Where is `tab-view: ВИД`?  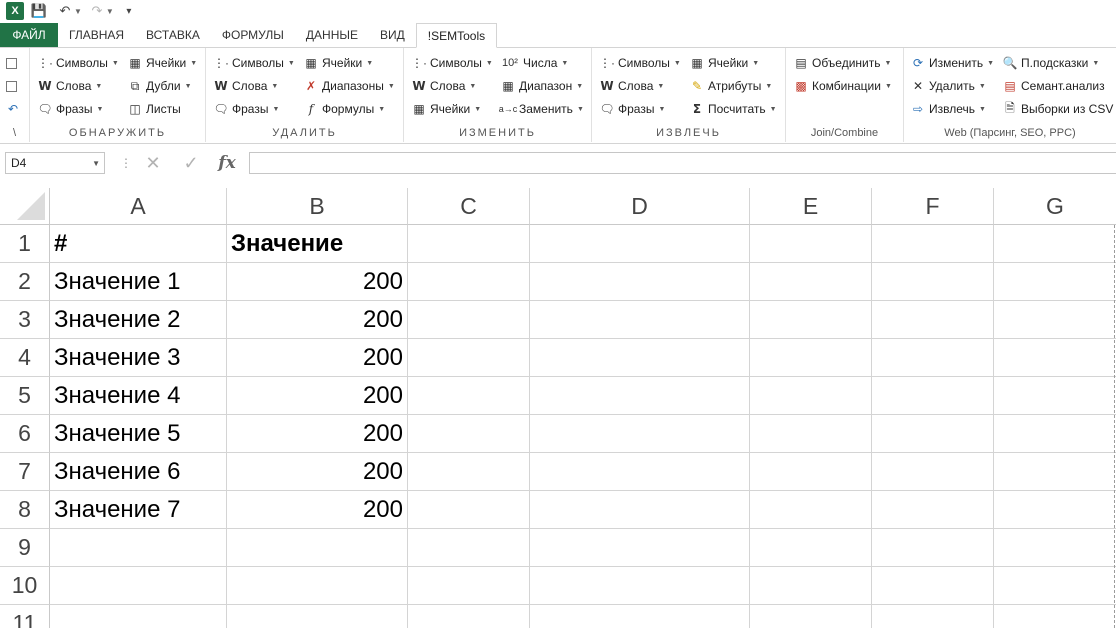
tab-view: ВИД is located at coordinates (392, 35).